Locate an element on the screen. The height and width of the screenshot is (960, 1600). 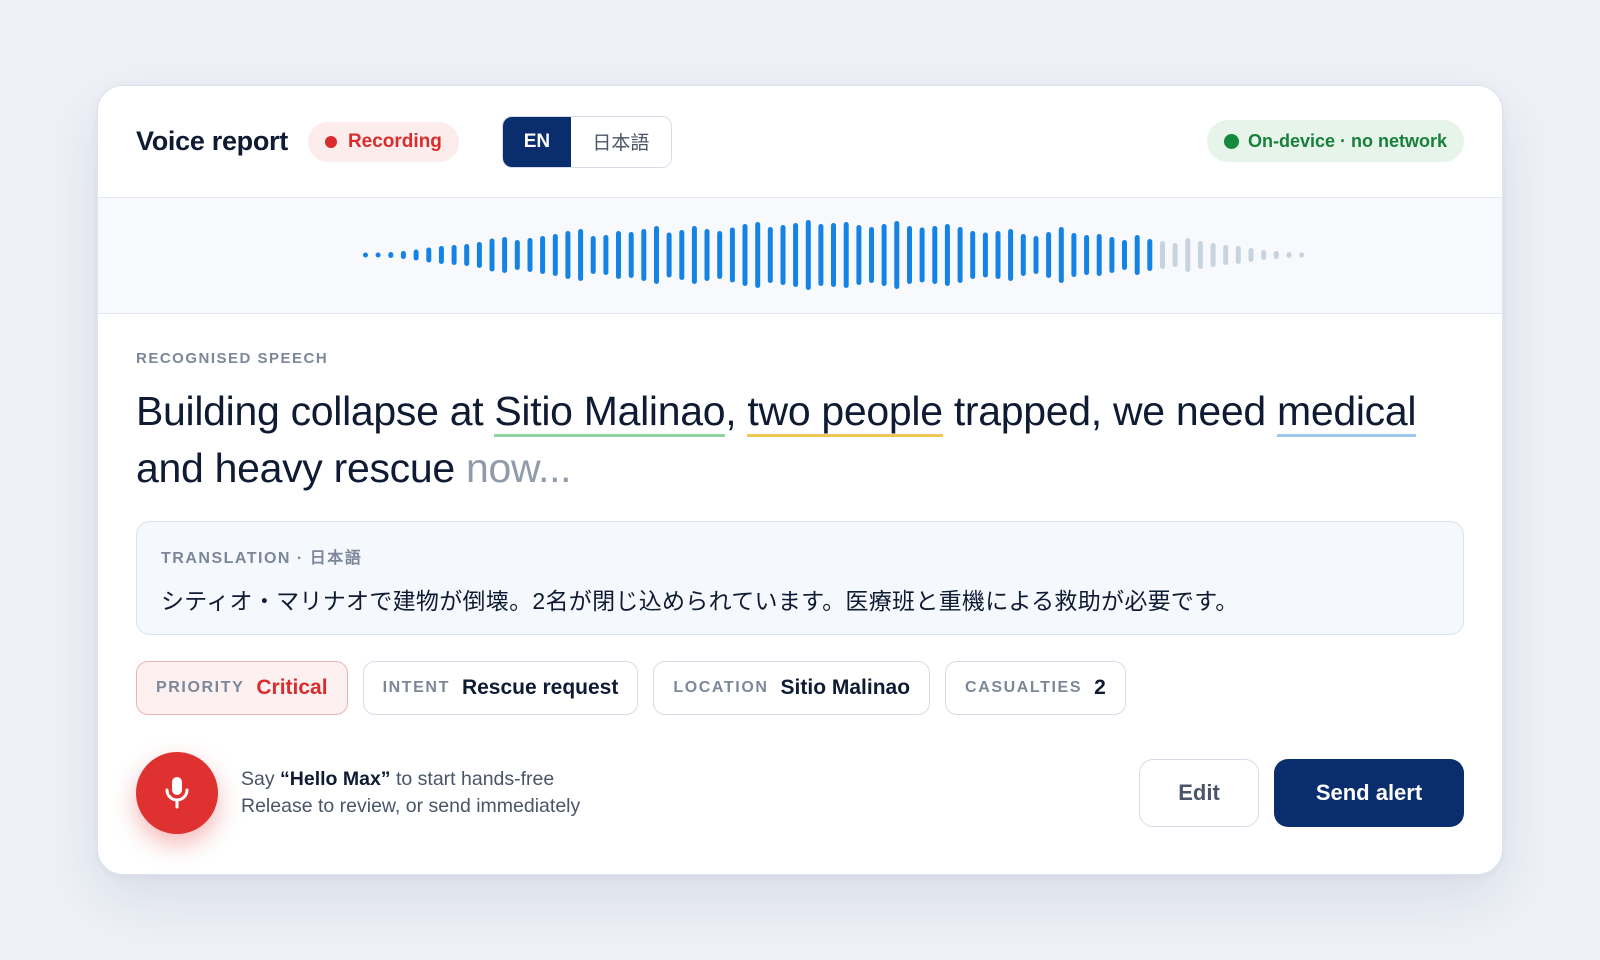
send-alert-button: Send alert is located at coordinates (1369, 793).